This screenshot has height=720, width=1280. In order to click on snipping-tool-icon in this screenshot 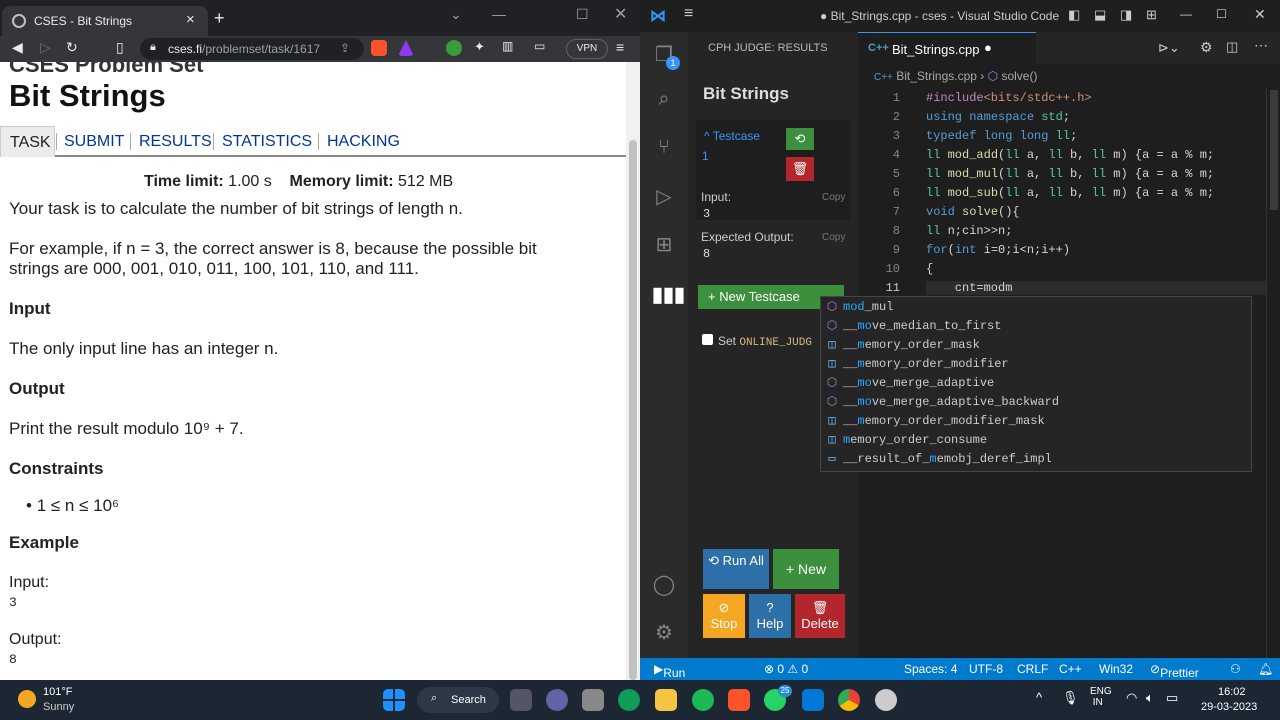, I will do `click(593, 700)`.